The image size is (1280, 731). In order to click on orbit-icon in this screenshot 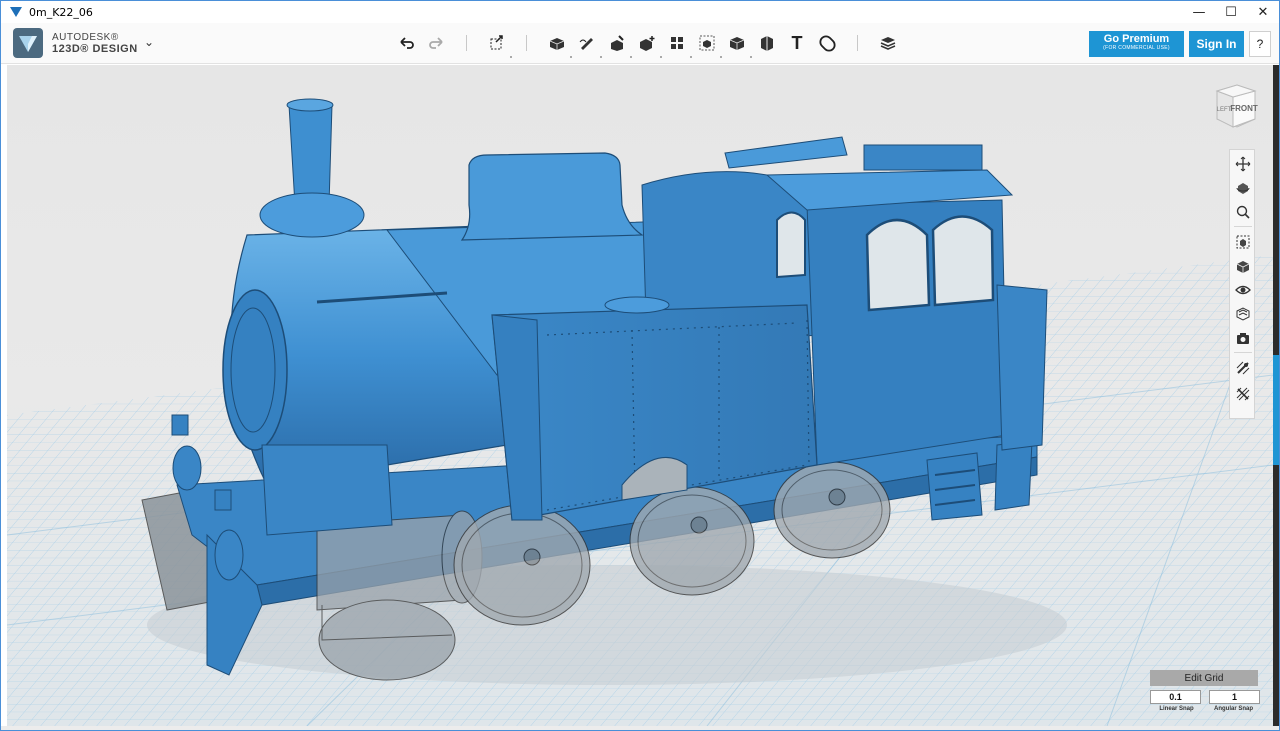, I will do `click(1243, 188)`.